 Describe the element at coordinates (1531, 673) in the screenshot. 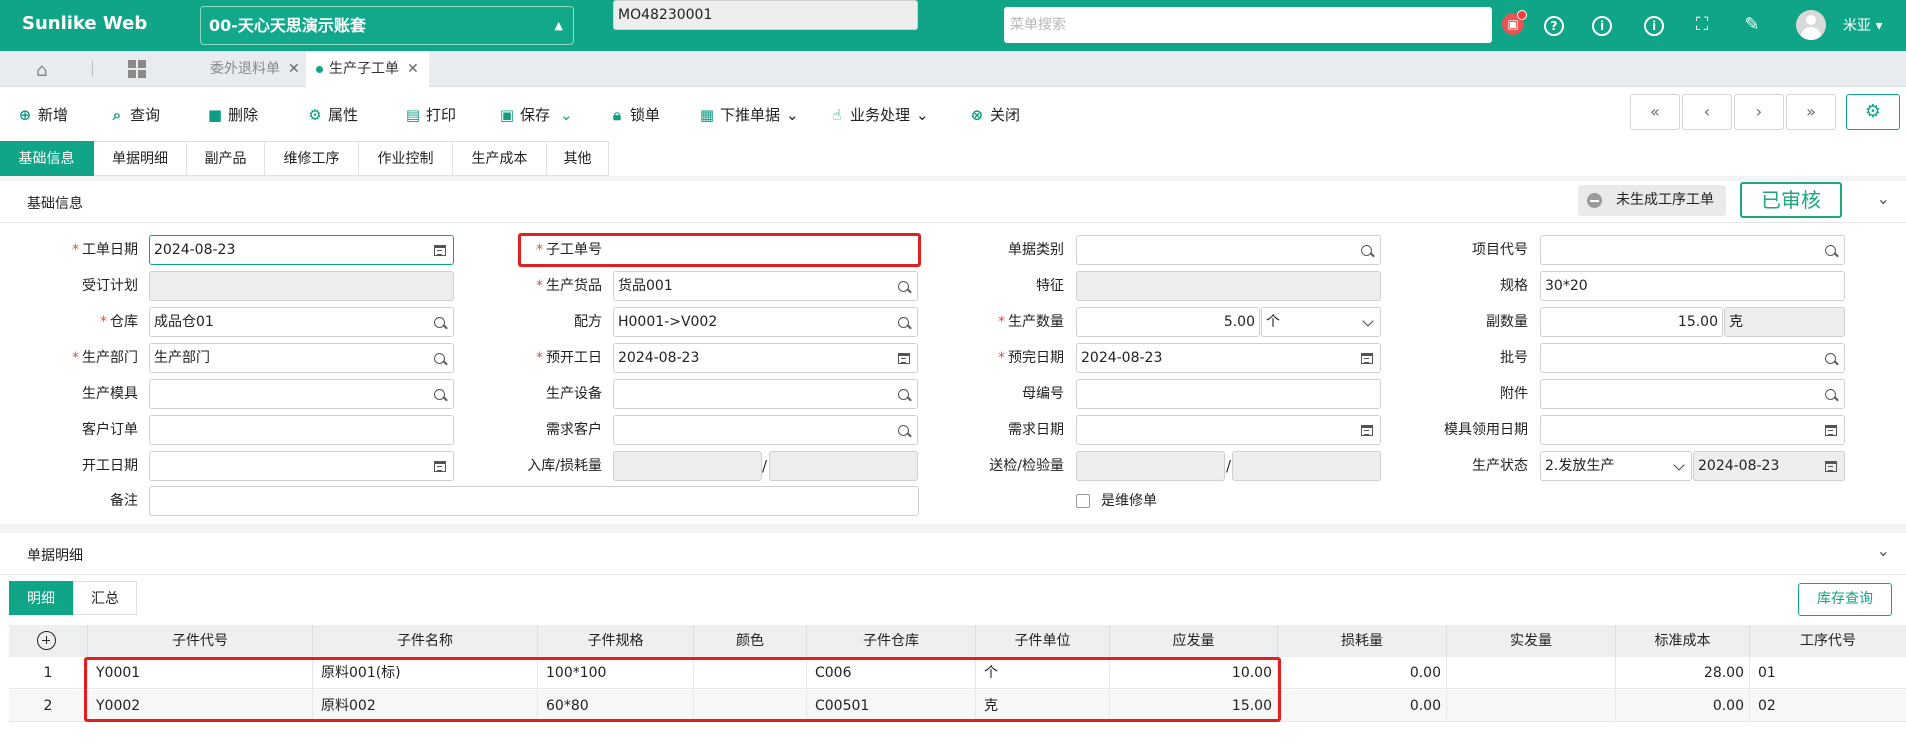

I see `cell-actual` at that location.